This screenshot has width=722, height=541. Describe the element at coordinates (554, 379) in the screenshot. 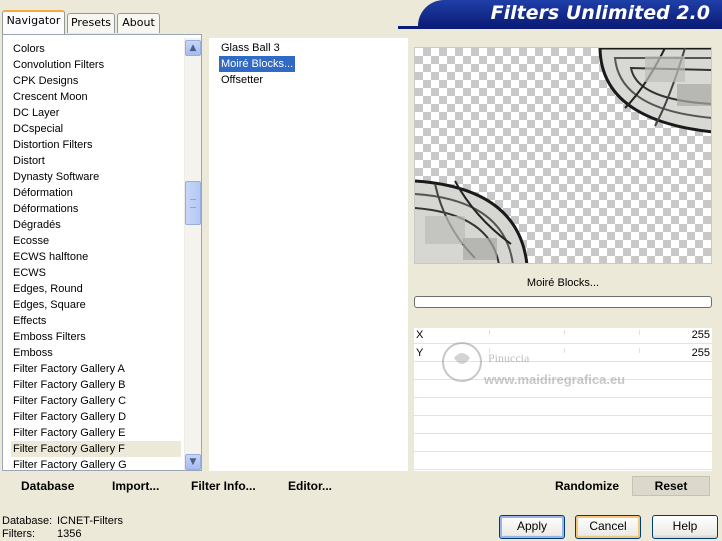

I see `watermark-url: www.maidiregrafica.eu` at that location.